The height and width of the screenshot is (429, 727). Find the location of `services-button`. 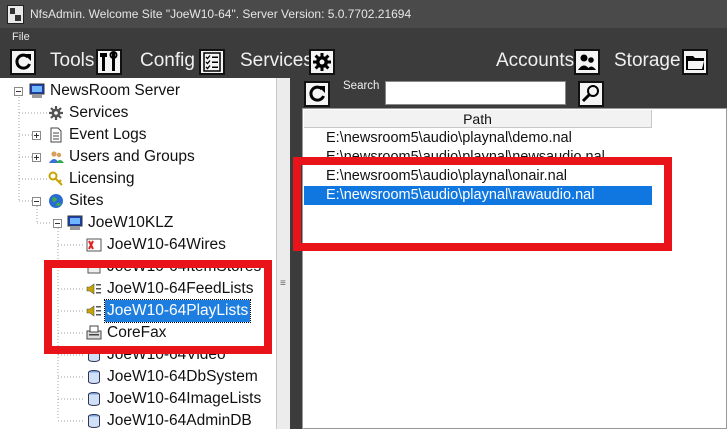

services-button is located at coordinates (322, 62).